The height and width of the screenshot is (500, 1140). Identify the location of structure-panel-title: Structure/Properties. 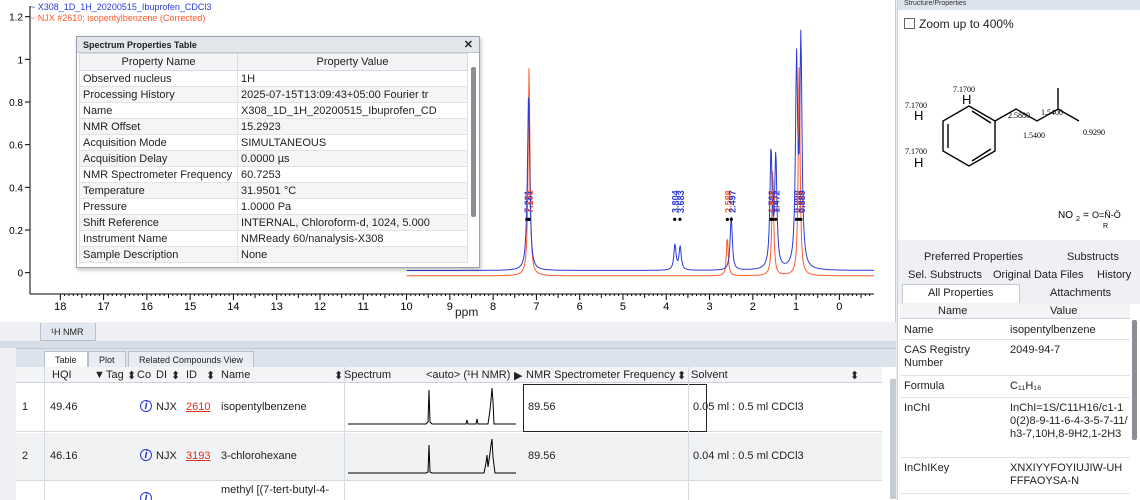
(1019, 5).